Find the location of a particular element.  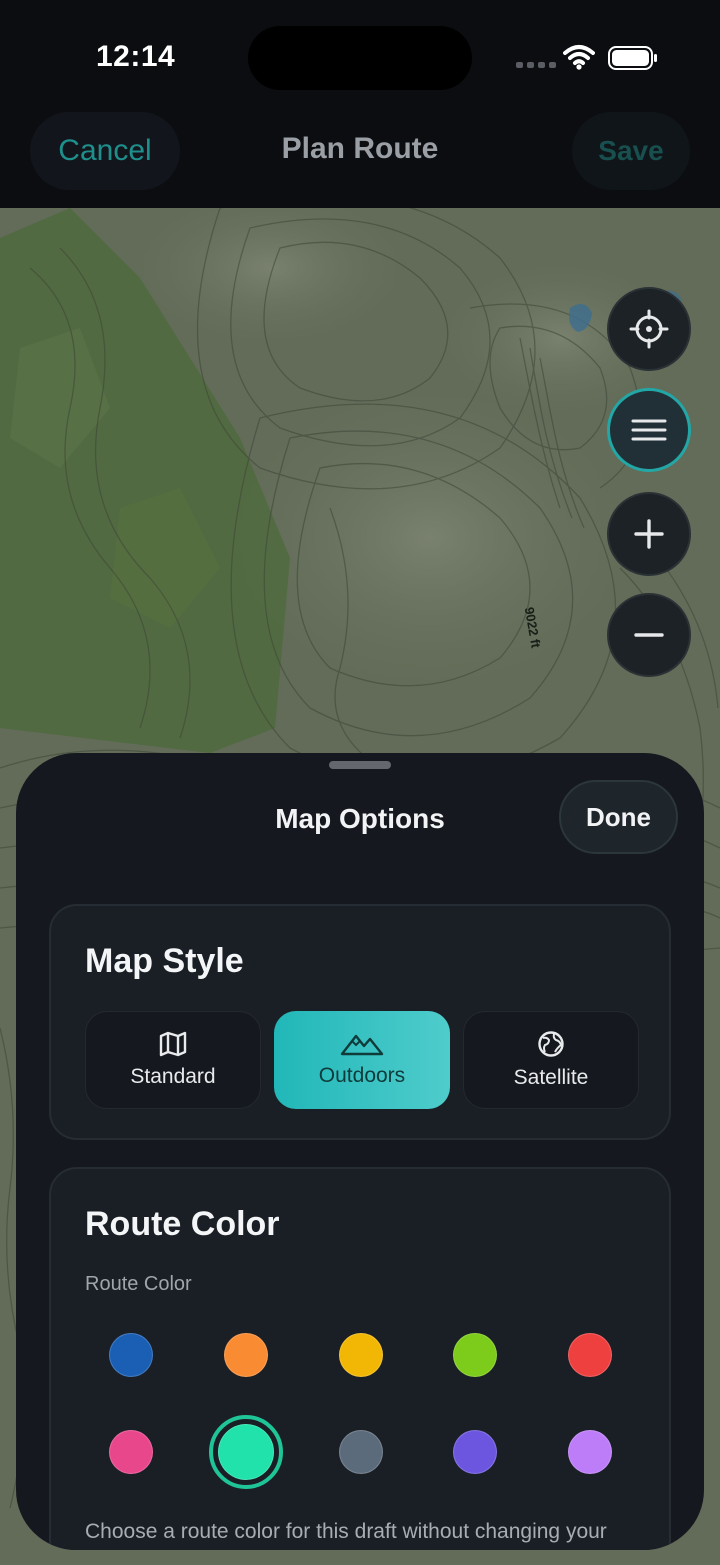

wifi-icon is located at coordinates (579, 57).